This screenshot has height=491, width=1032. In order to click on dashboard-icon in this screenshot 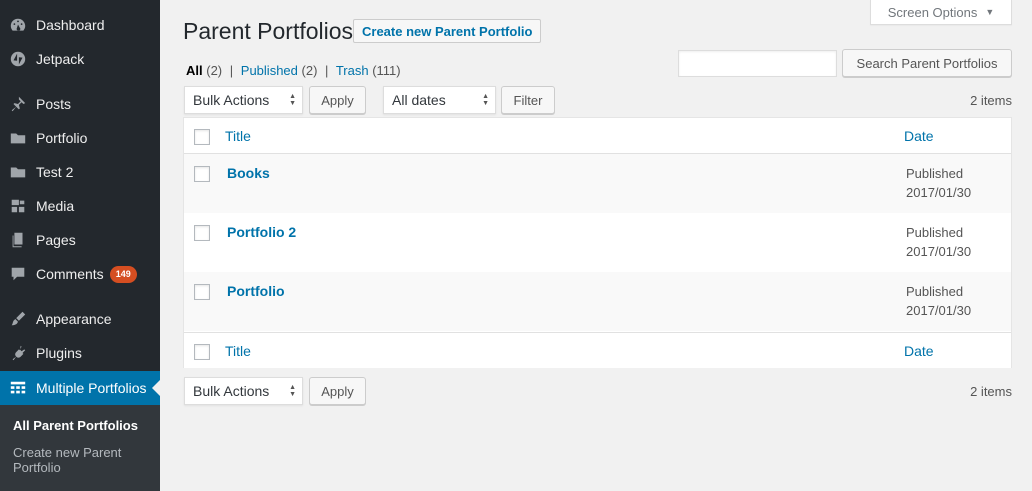, I will do `click(18, 25)`.